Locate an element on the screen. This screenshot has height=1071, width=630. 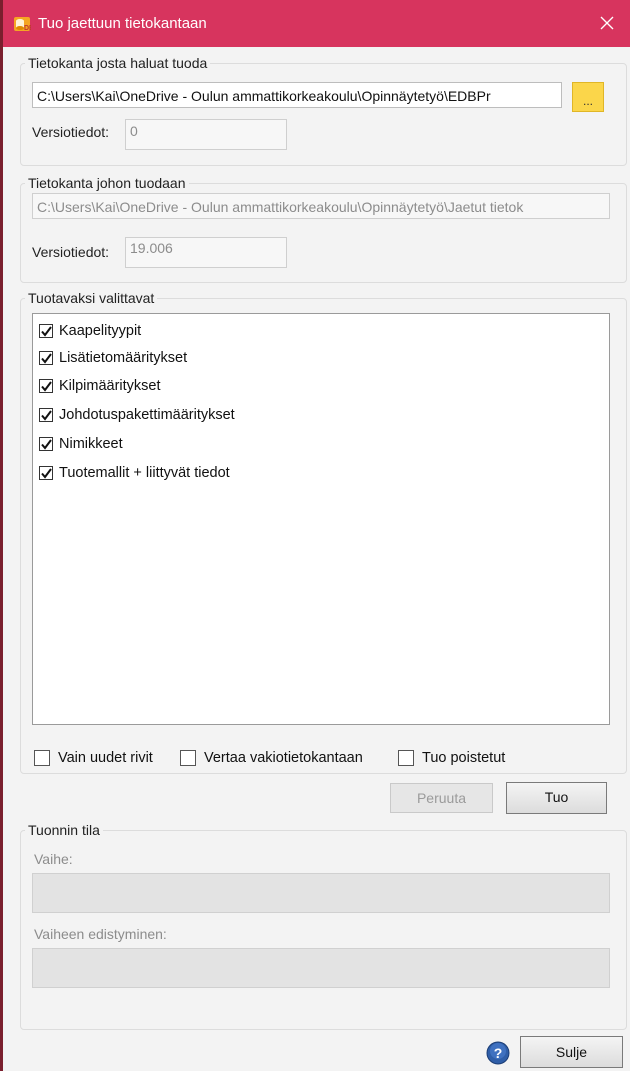
compare-standard-db-checkbox is located at coordinates (188, 758).